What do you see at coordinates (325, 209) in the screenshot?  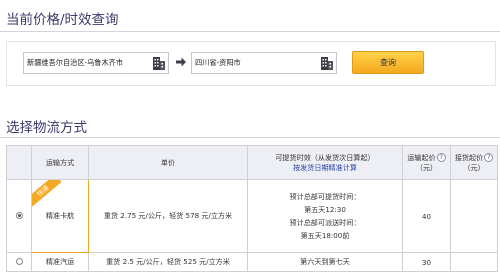 I see `time-line: 第五天12:30` at bounding box center [325, 209].